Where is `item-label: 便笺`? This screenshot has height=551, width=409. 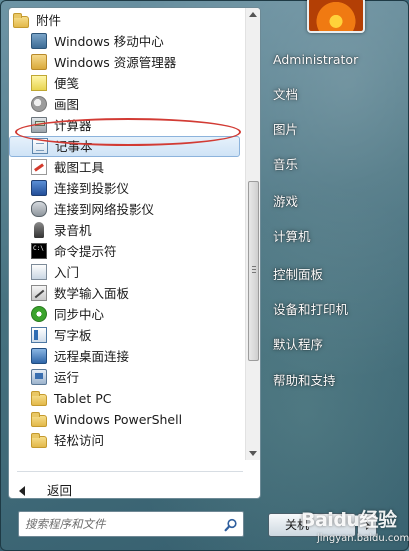
item-label: 便笺 is located at coordinates (67, 83).